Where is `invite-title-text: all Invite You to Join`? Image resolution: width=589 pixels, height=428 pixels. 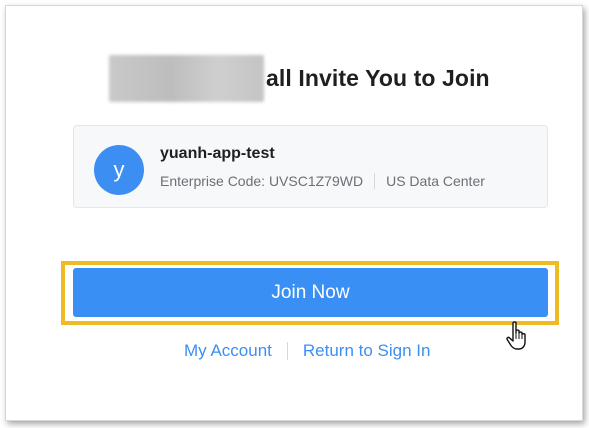 invite-title-text: all Invite You to Join is located at coordinates (378, 78).